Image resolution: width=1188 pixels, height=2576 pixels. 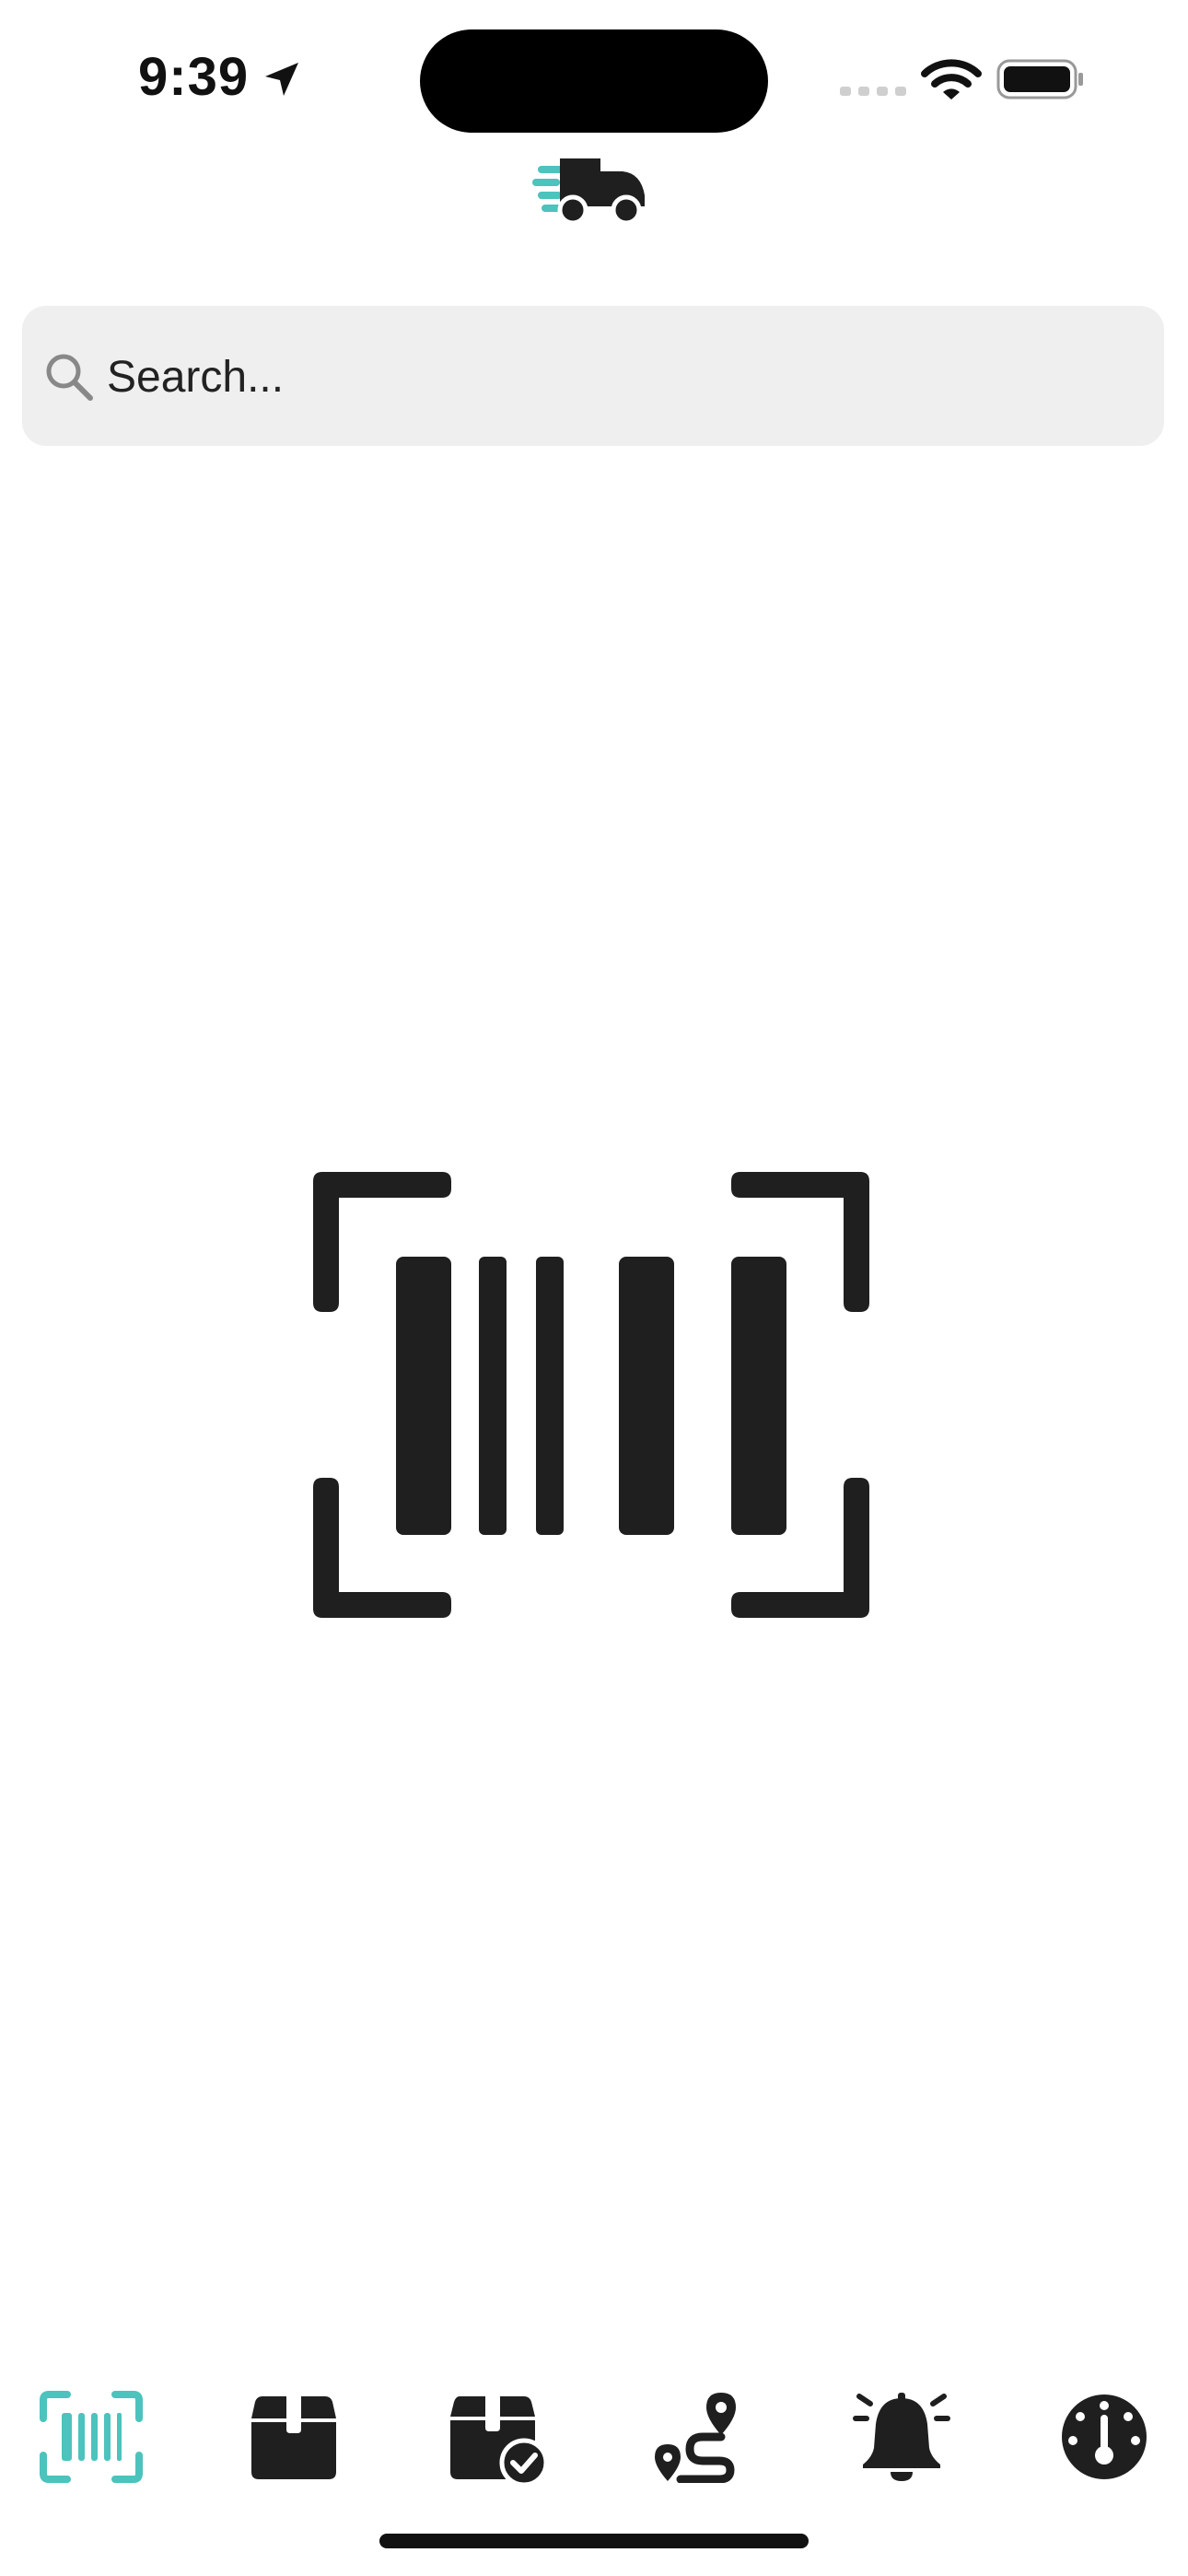 I want to click on delivery-truck-icon, so click(x=588, y=192).